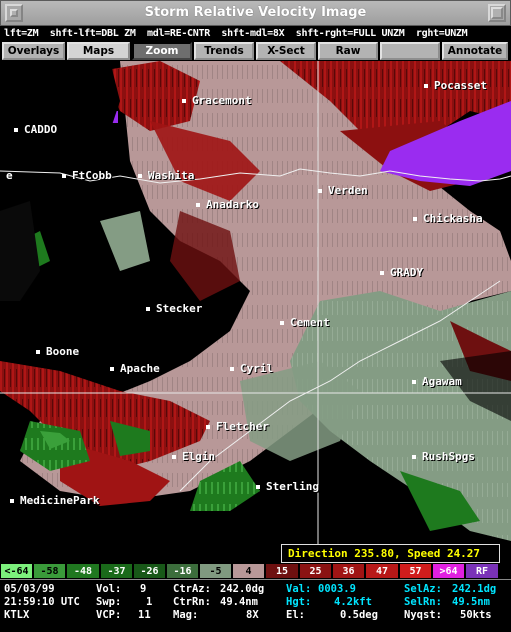 This screenshot has height=632, width=511. Describe the element at coordinates (109, 615) in the screenshot. I see `vcp-label: VCP:` at that location.